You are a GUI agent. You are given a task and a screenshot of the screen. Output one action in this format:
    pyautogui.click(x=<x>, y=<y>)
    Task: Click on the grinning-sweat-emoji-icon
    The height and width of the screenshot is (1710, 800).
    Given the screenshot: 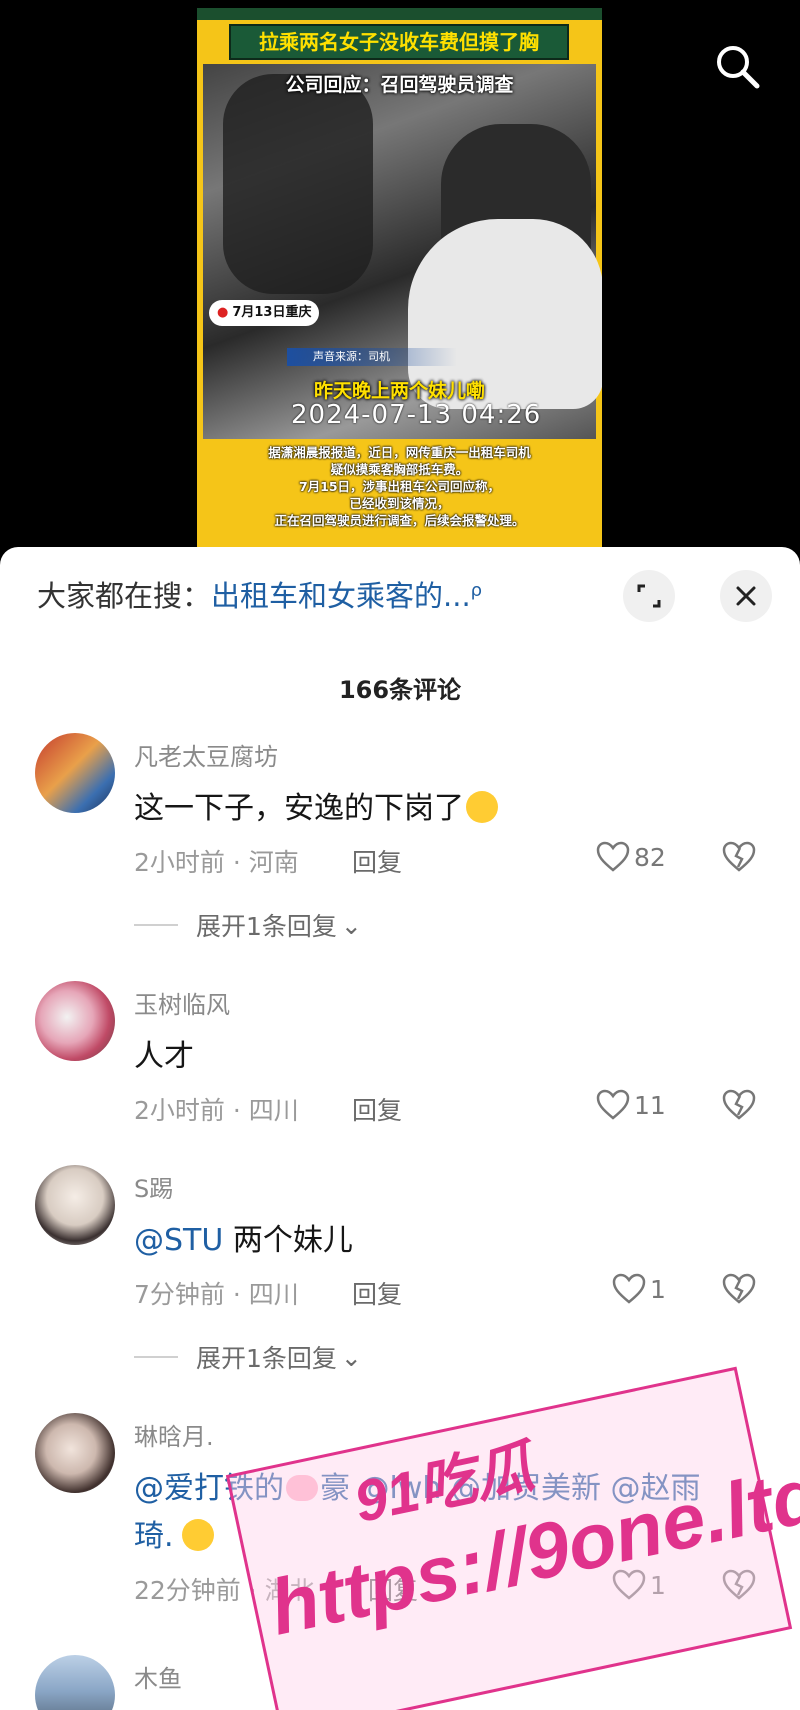 What is the action you would take?
    pyautogui.click(x=197, y=1535)
    